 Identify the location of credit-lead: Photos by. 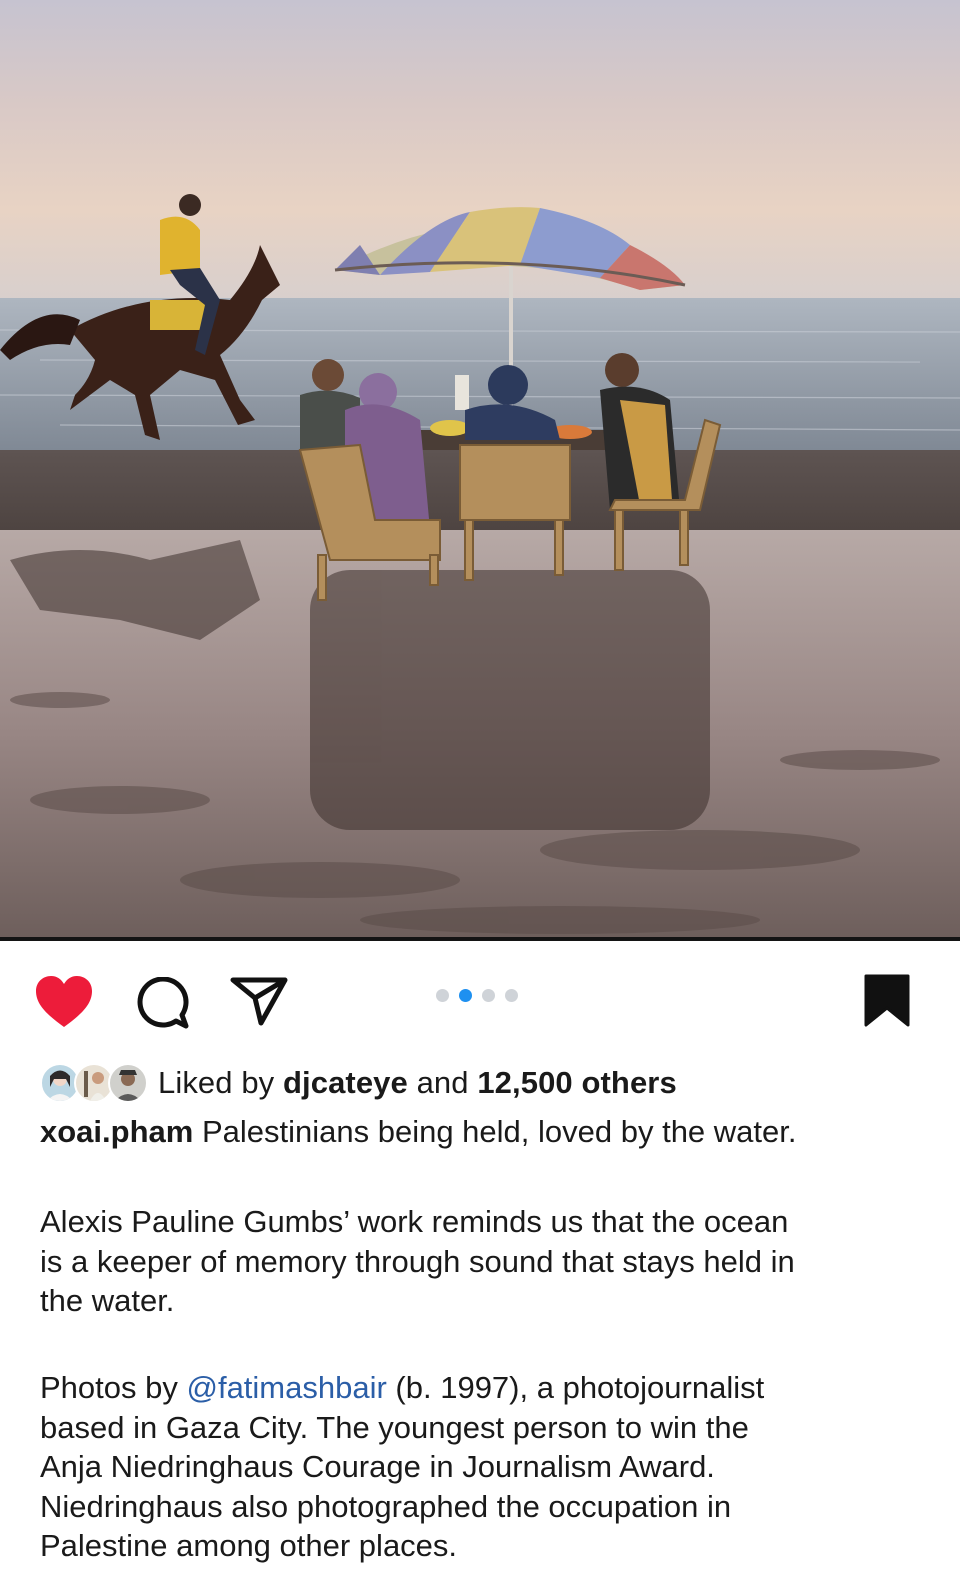
(113, 1387).